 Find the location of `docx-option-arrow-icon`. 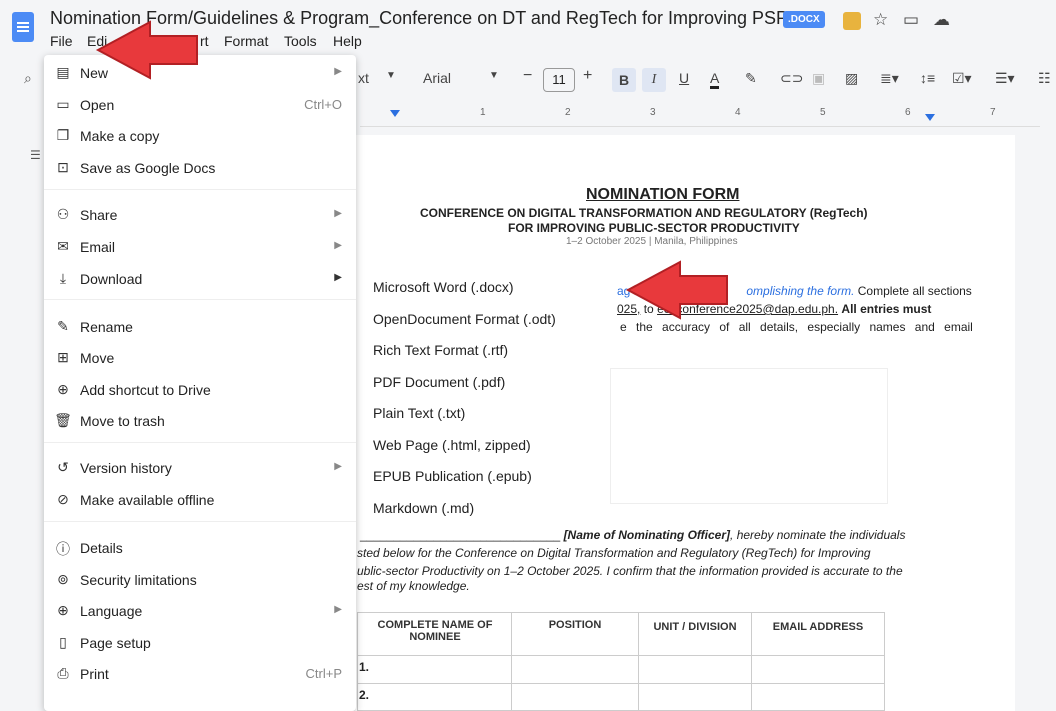

docx-option-arrow-icon is located at coordinates (676, 290).